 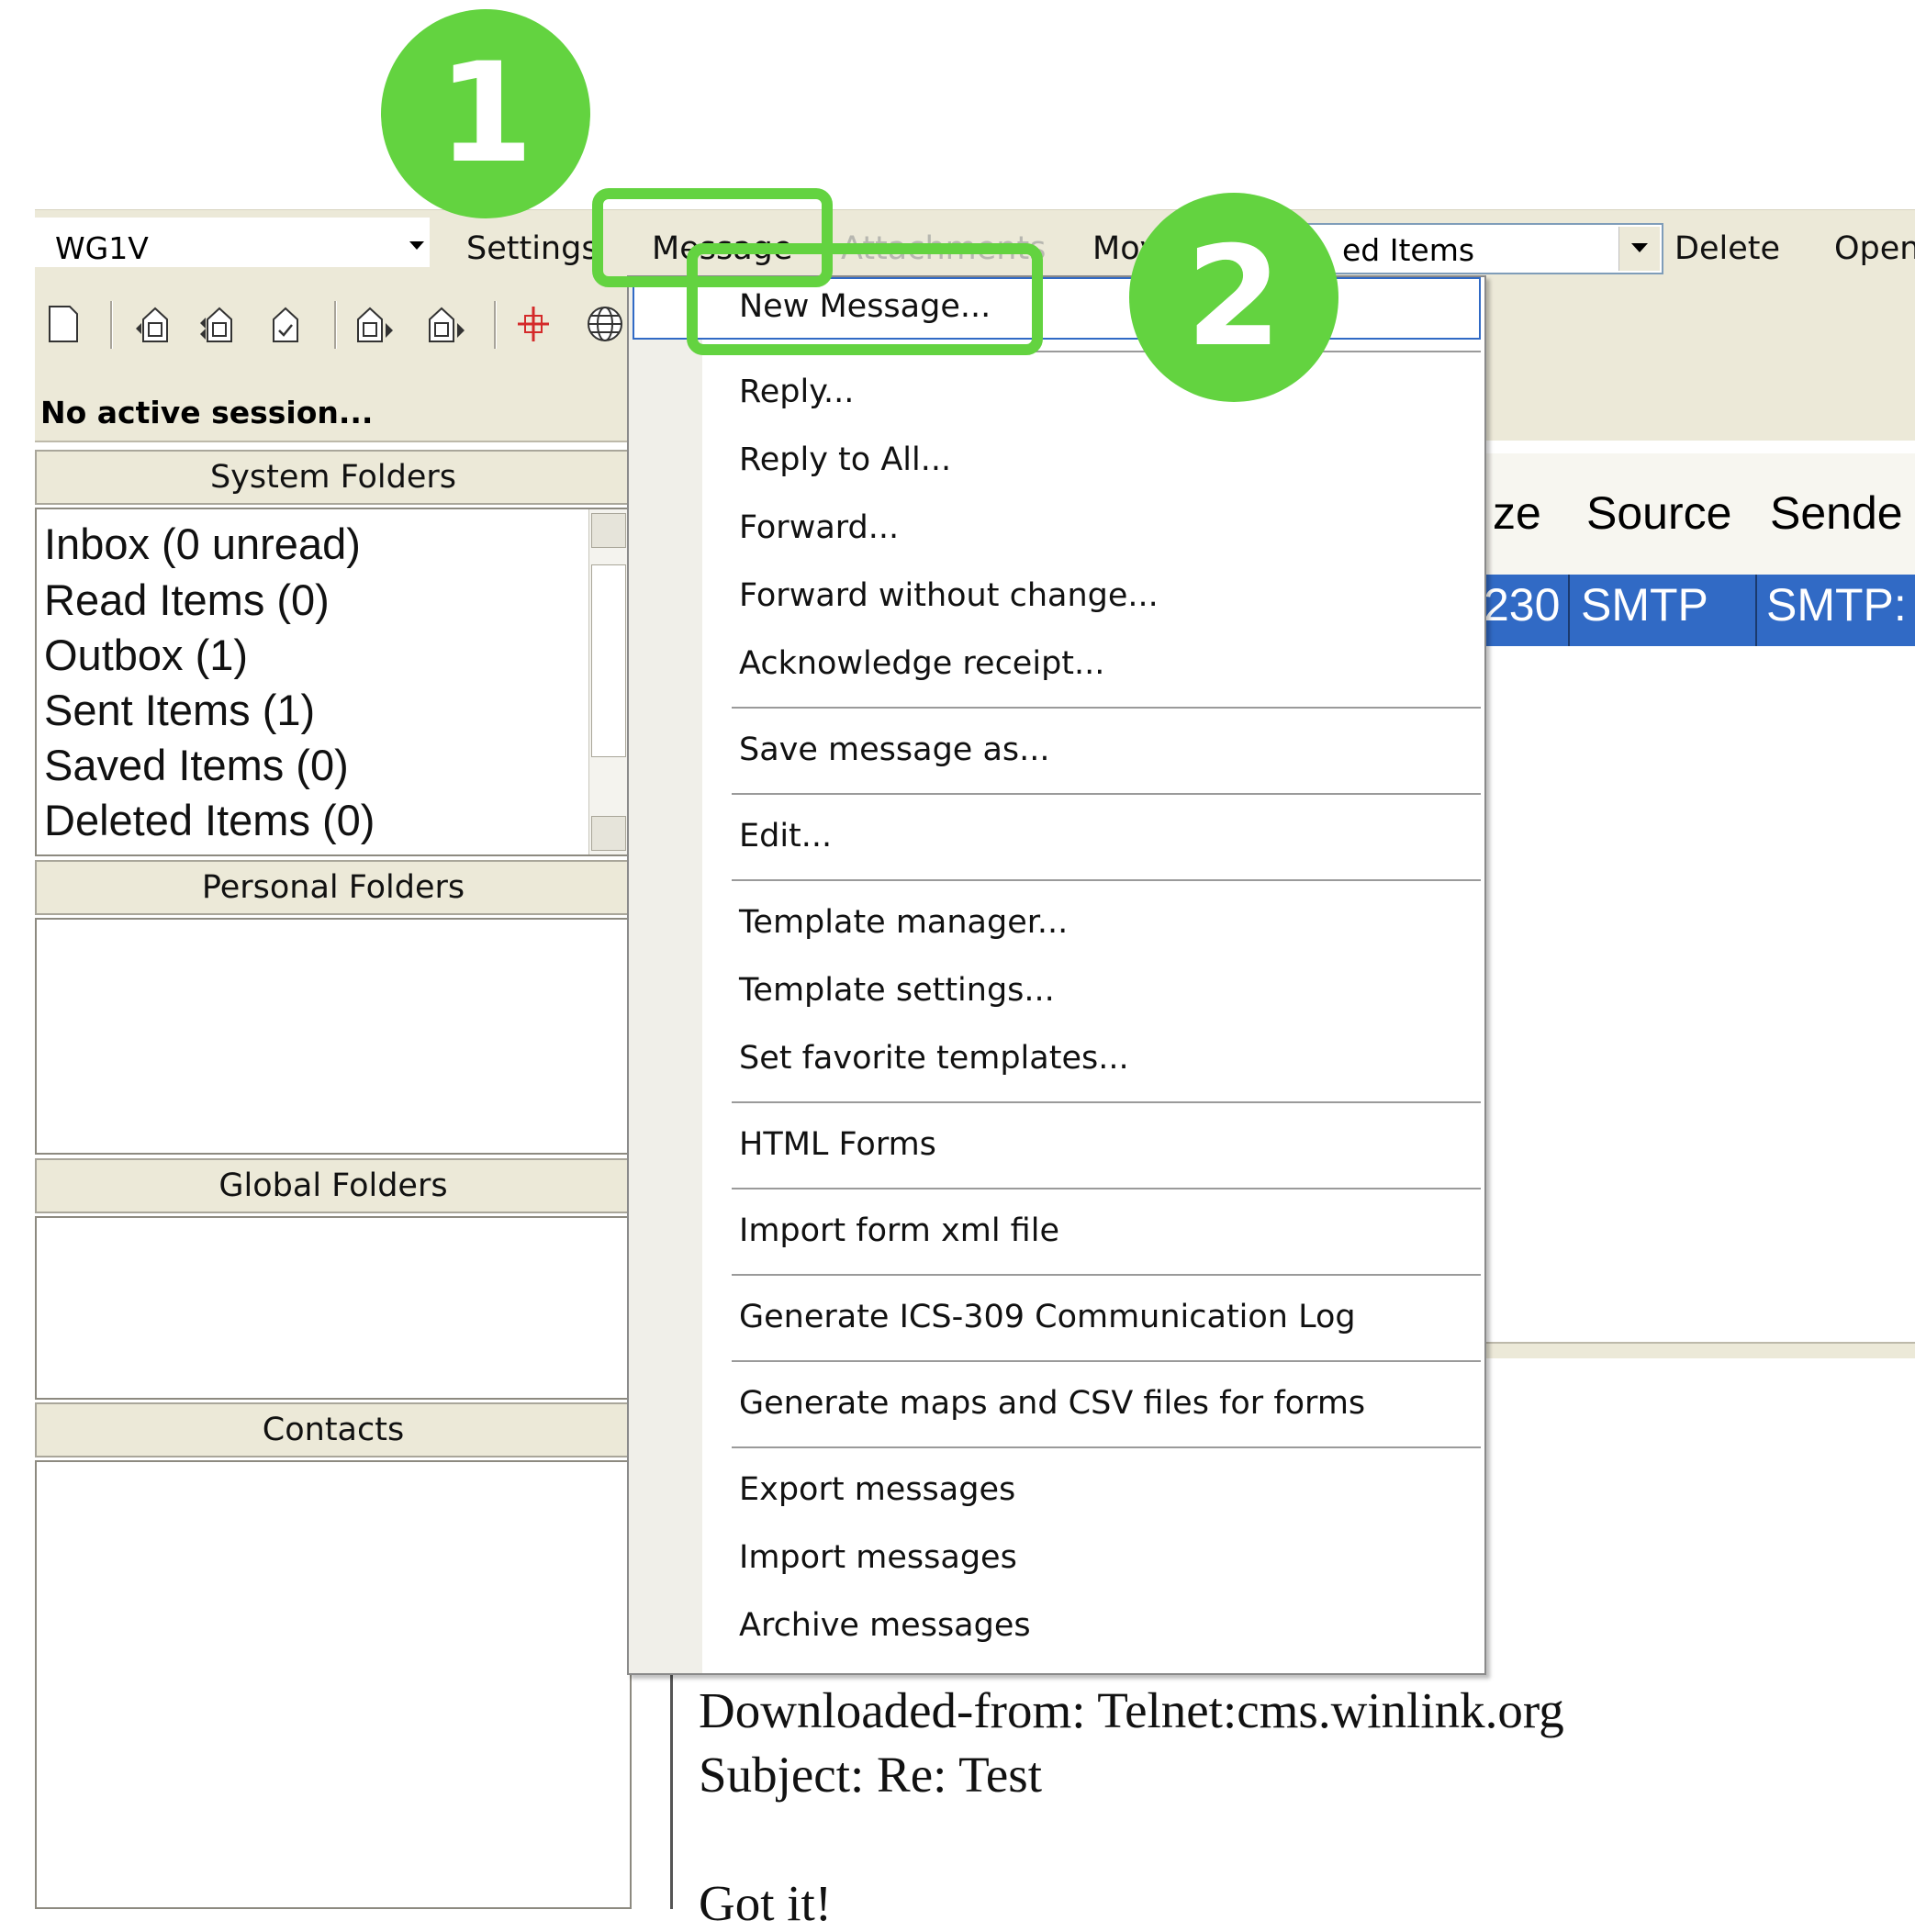 What do you see at coordinates (485, 113) in the screenshot?
I see `step-1-badge: 1` at bounding box center [485, 113].